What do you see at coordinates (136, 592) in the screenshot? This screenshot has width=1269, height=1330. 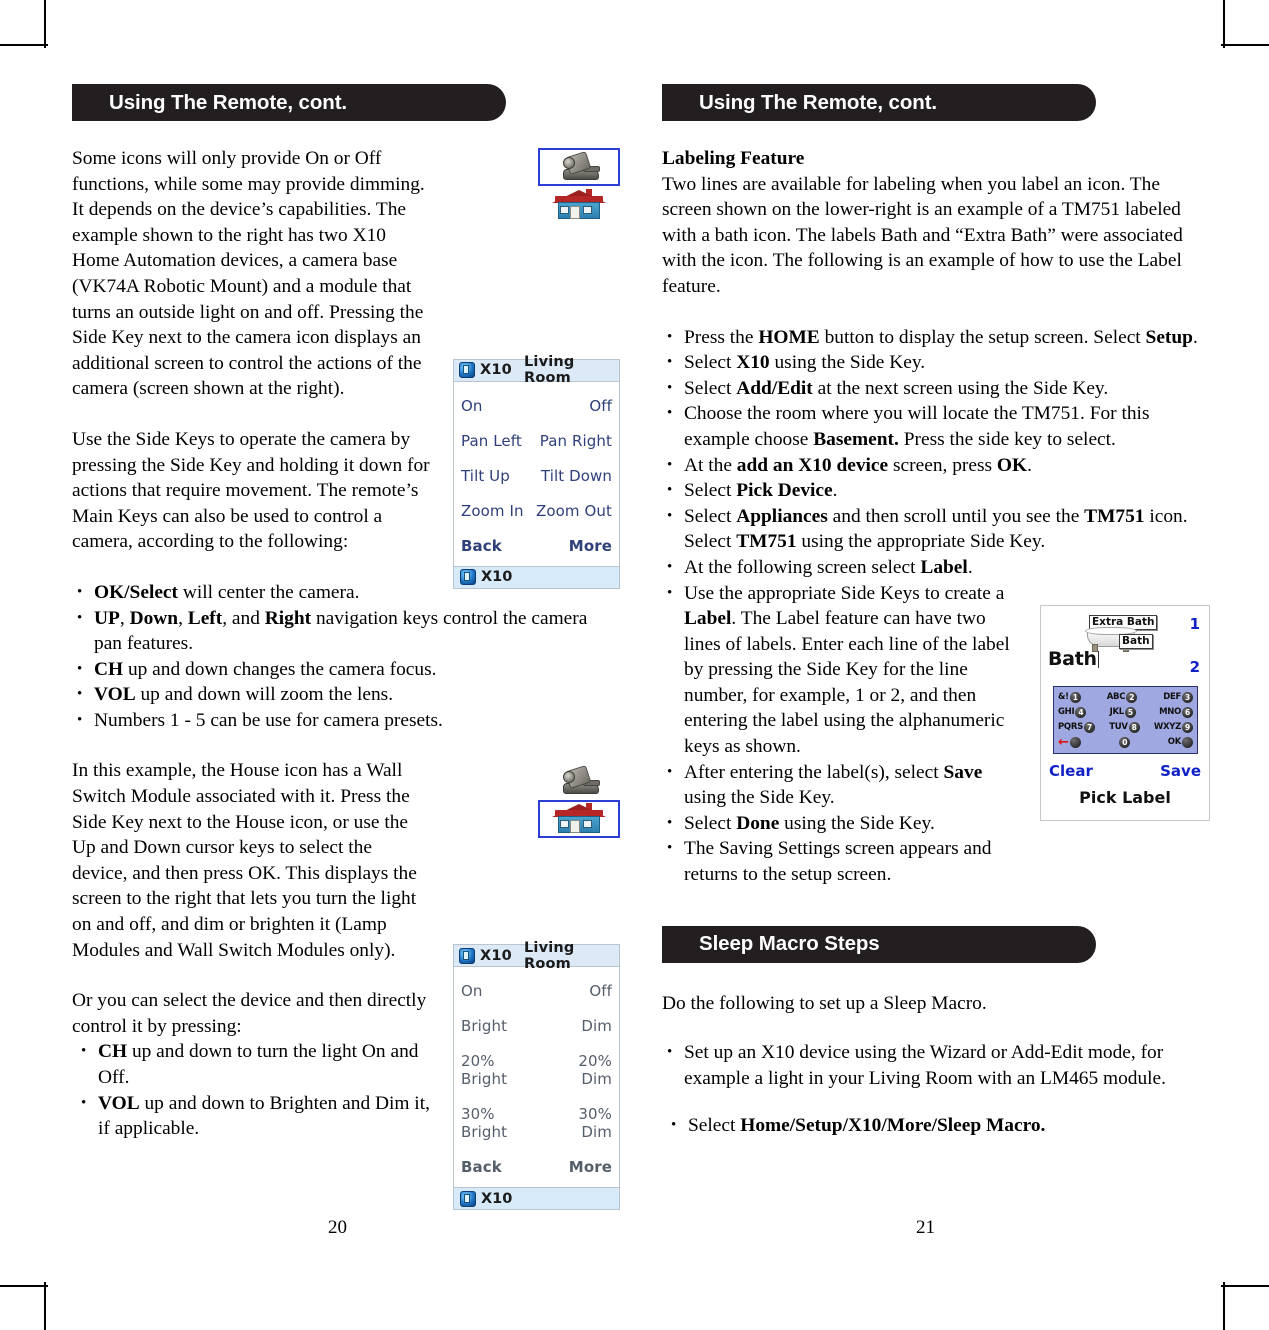 I see `bullet-bold-term: OK/Select` at bounding box center [136, 592].